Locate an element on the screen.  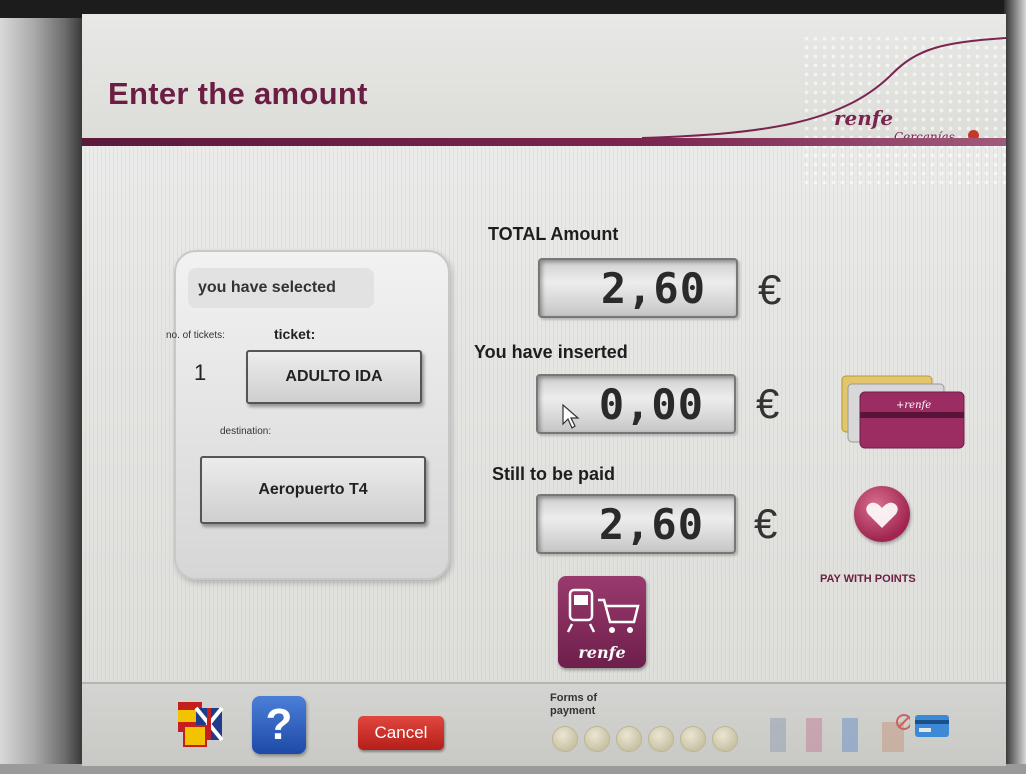
forms-of-payment-label: Forms of payment is located at coordinates (573, 705).